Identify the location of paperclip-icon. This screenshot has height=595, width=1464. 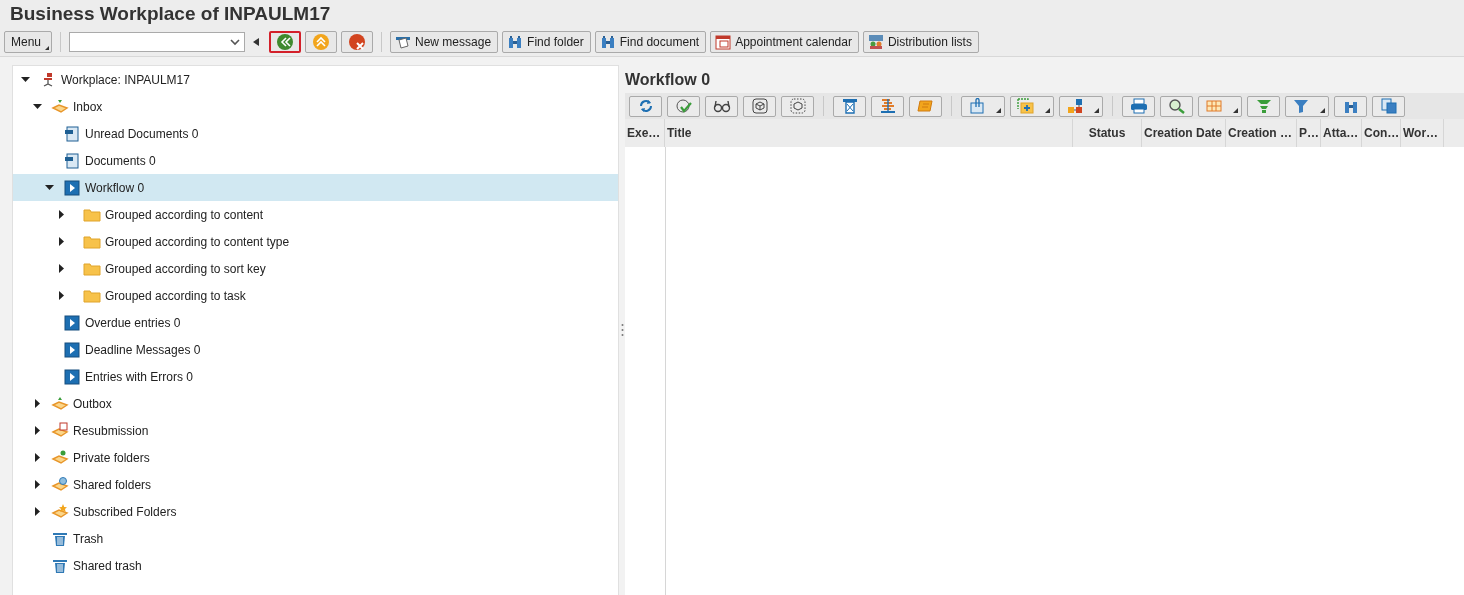
(977, 106).